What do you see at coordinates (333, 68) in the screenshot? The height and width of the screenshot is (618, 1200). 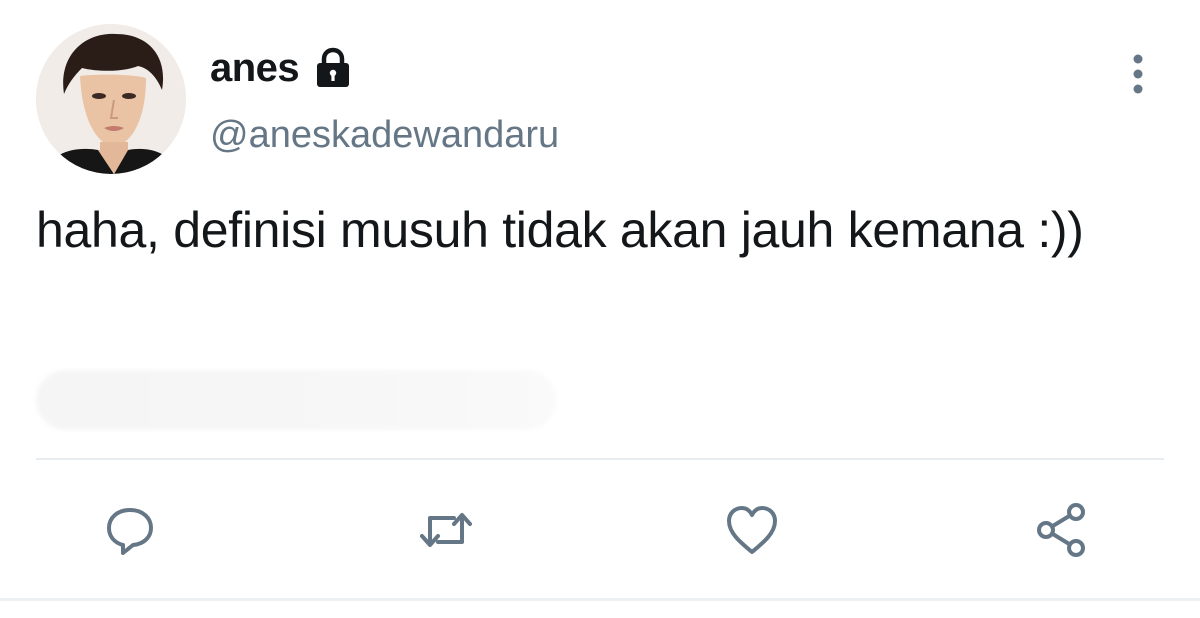 I see `lock-icon` at bounding box center [333, 68].